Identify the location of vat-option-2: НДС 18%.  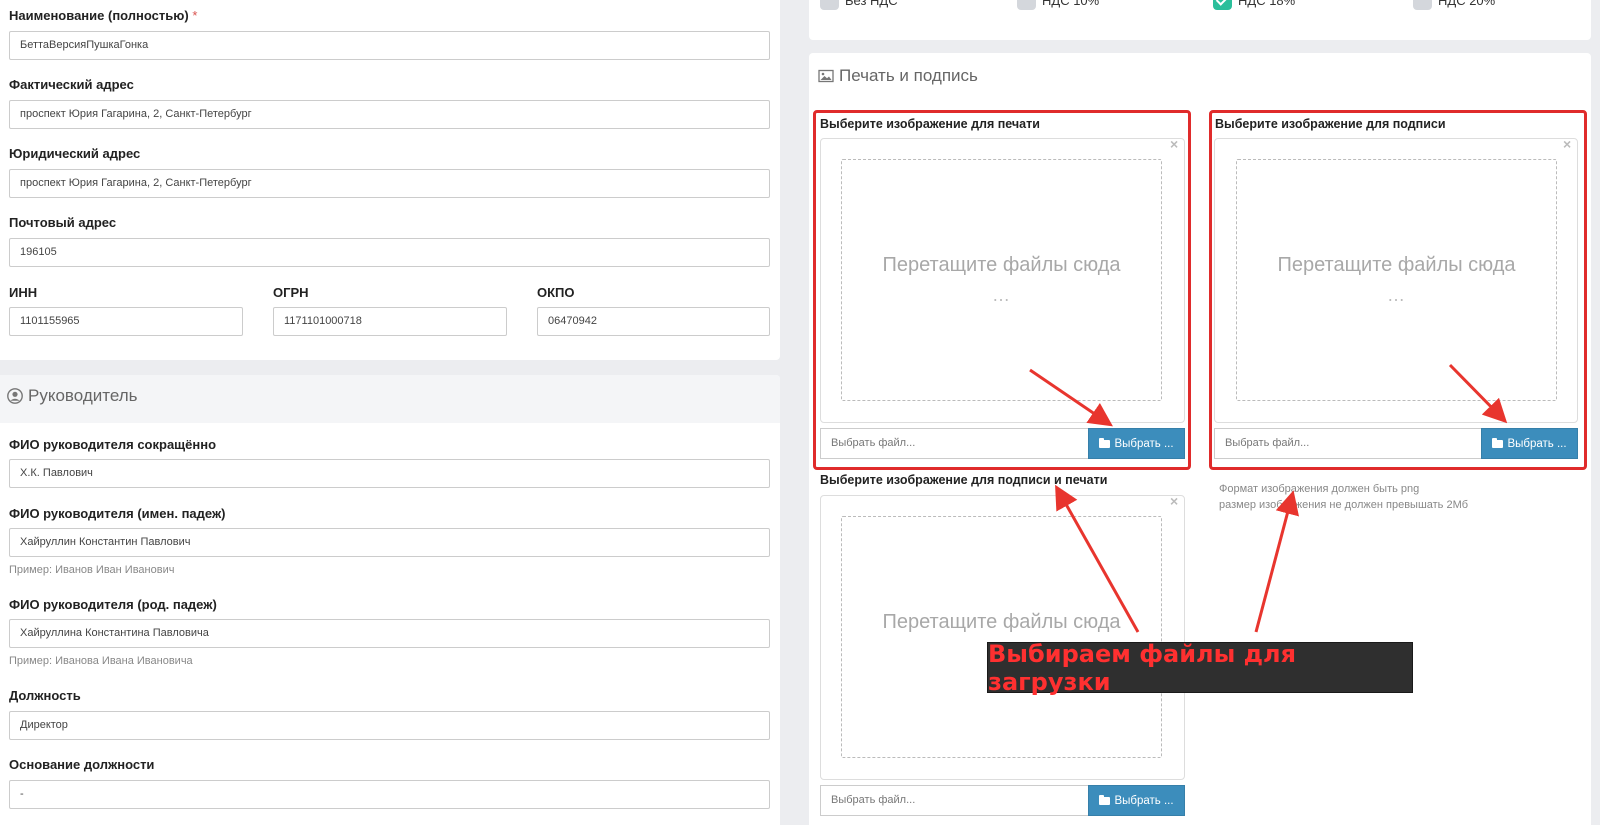
(1254, 5).